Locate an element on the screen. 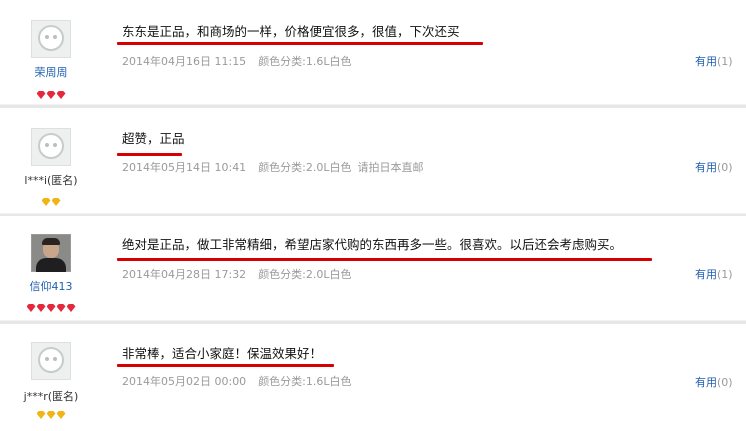  review-meta: 2014年05月02日 00:00 颜色分类:1.6L白色 is located at coordinates (240, 381).